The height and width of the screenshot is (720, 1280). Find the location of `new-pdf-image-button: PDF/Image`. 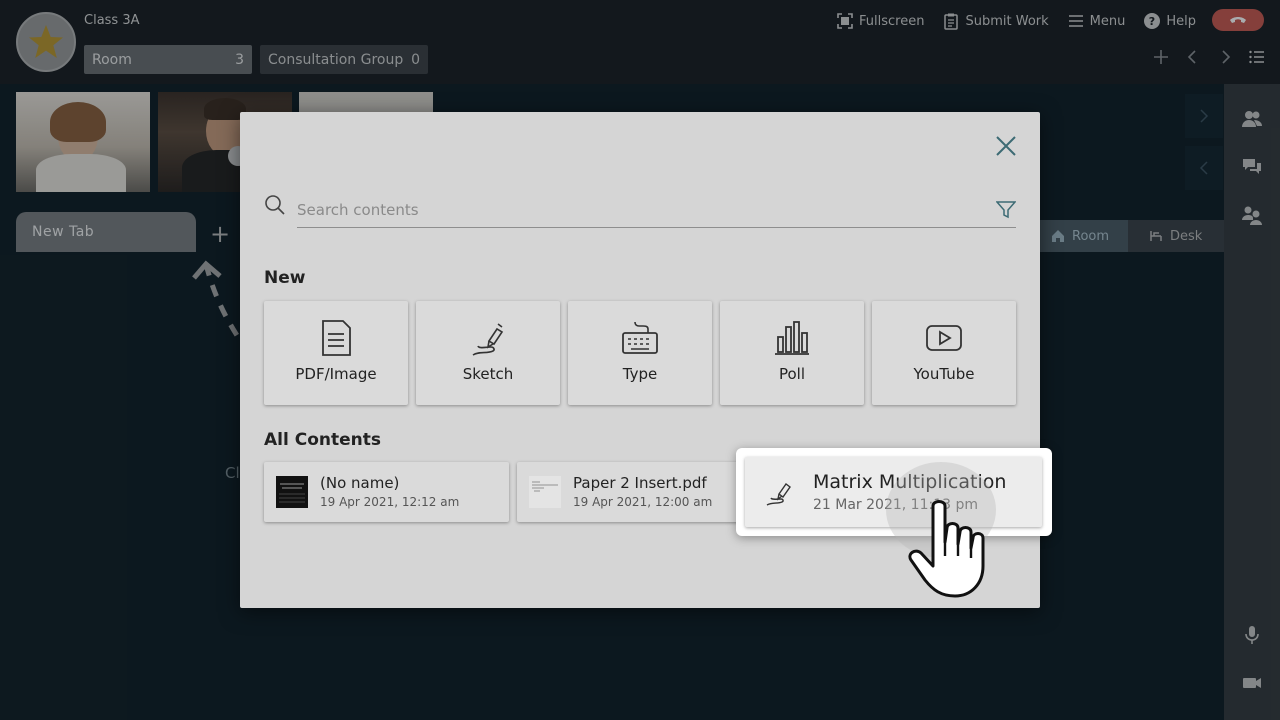

new-pdf-image-button: PDF/Image is located at coordinates (336, 353).